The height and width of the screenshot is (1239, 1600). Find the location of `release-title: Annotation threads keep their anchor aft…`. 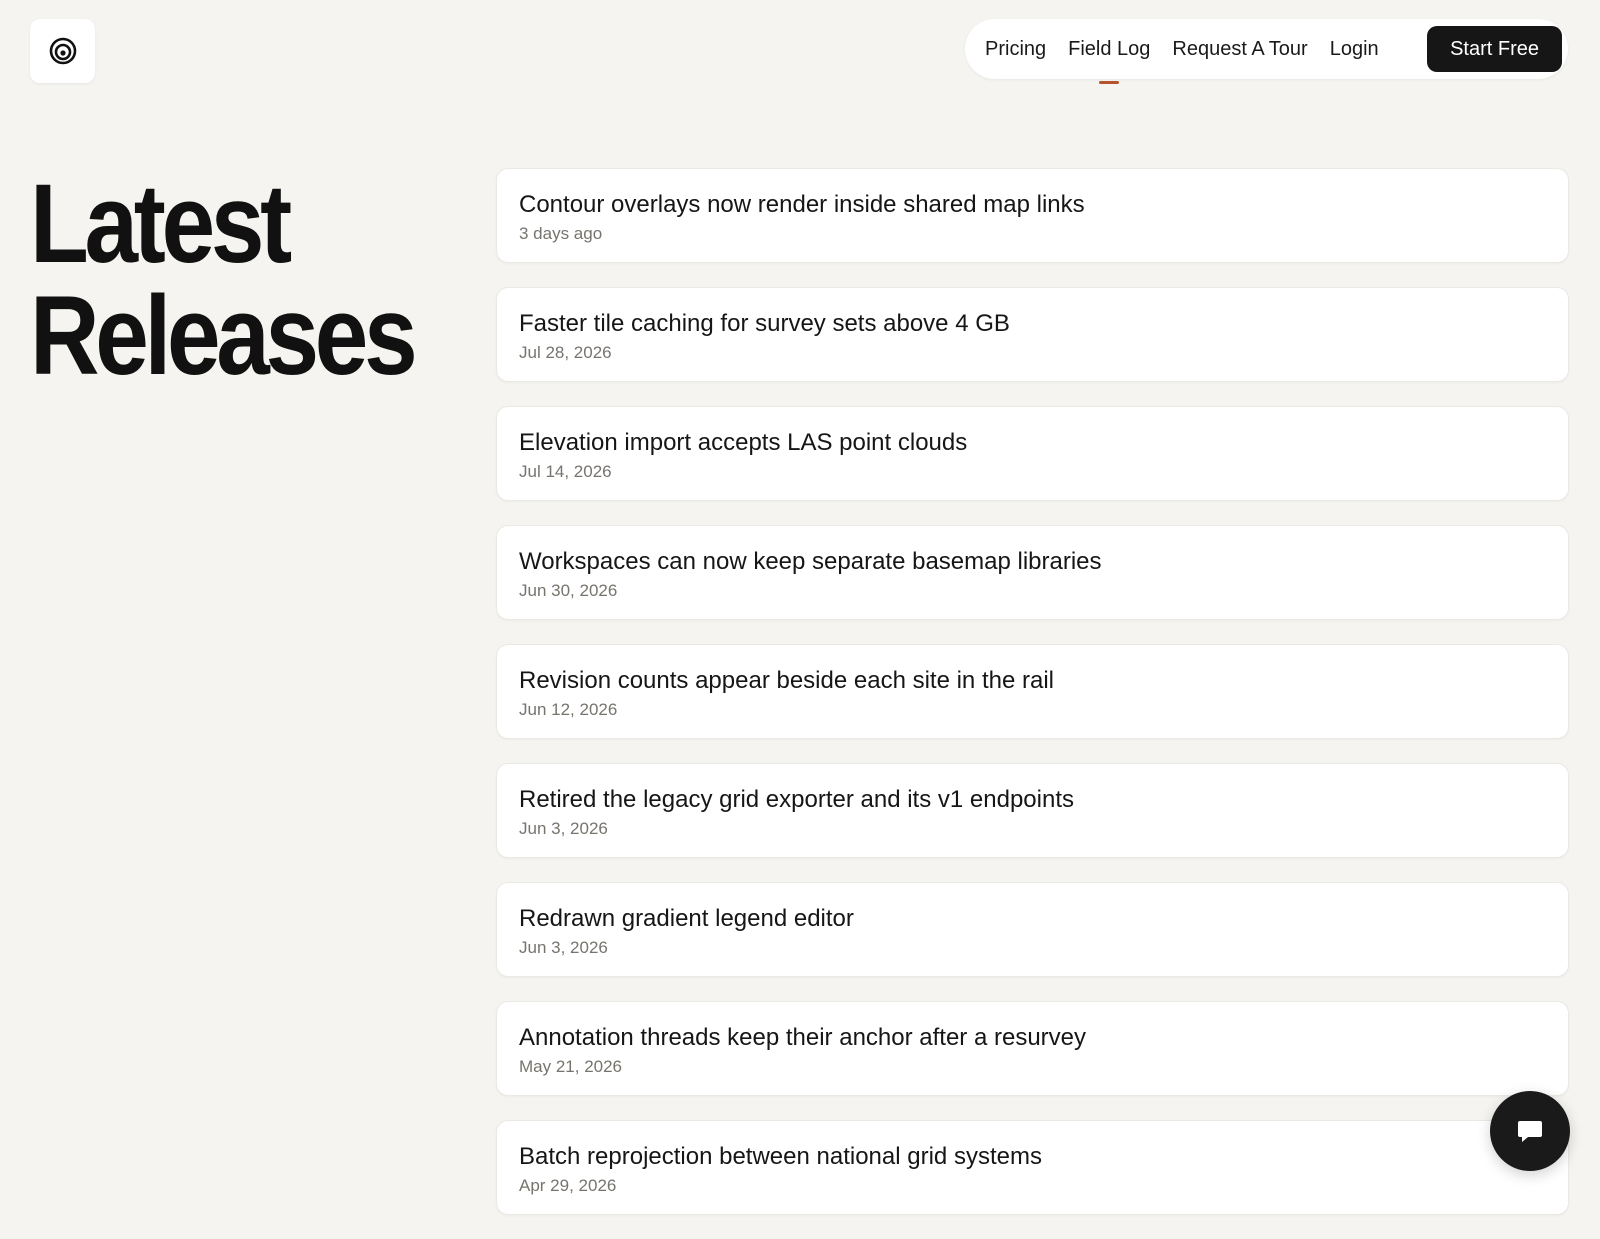

release-title: Annotation threads keep their anchor aft… is located at coordinates (802, 1037).